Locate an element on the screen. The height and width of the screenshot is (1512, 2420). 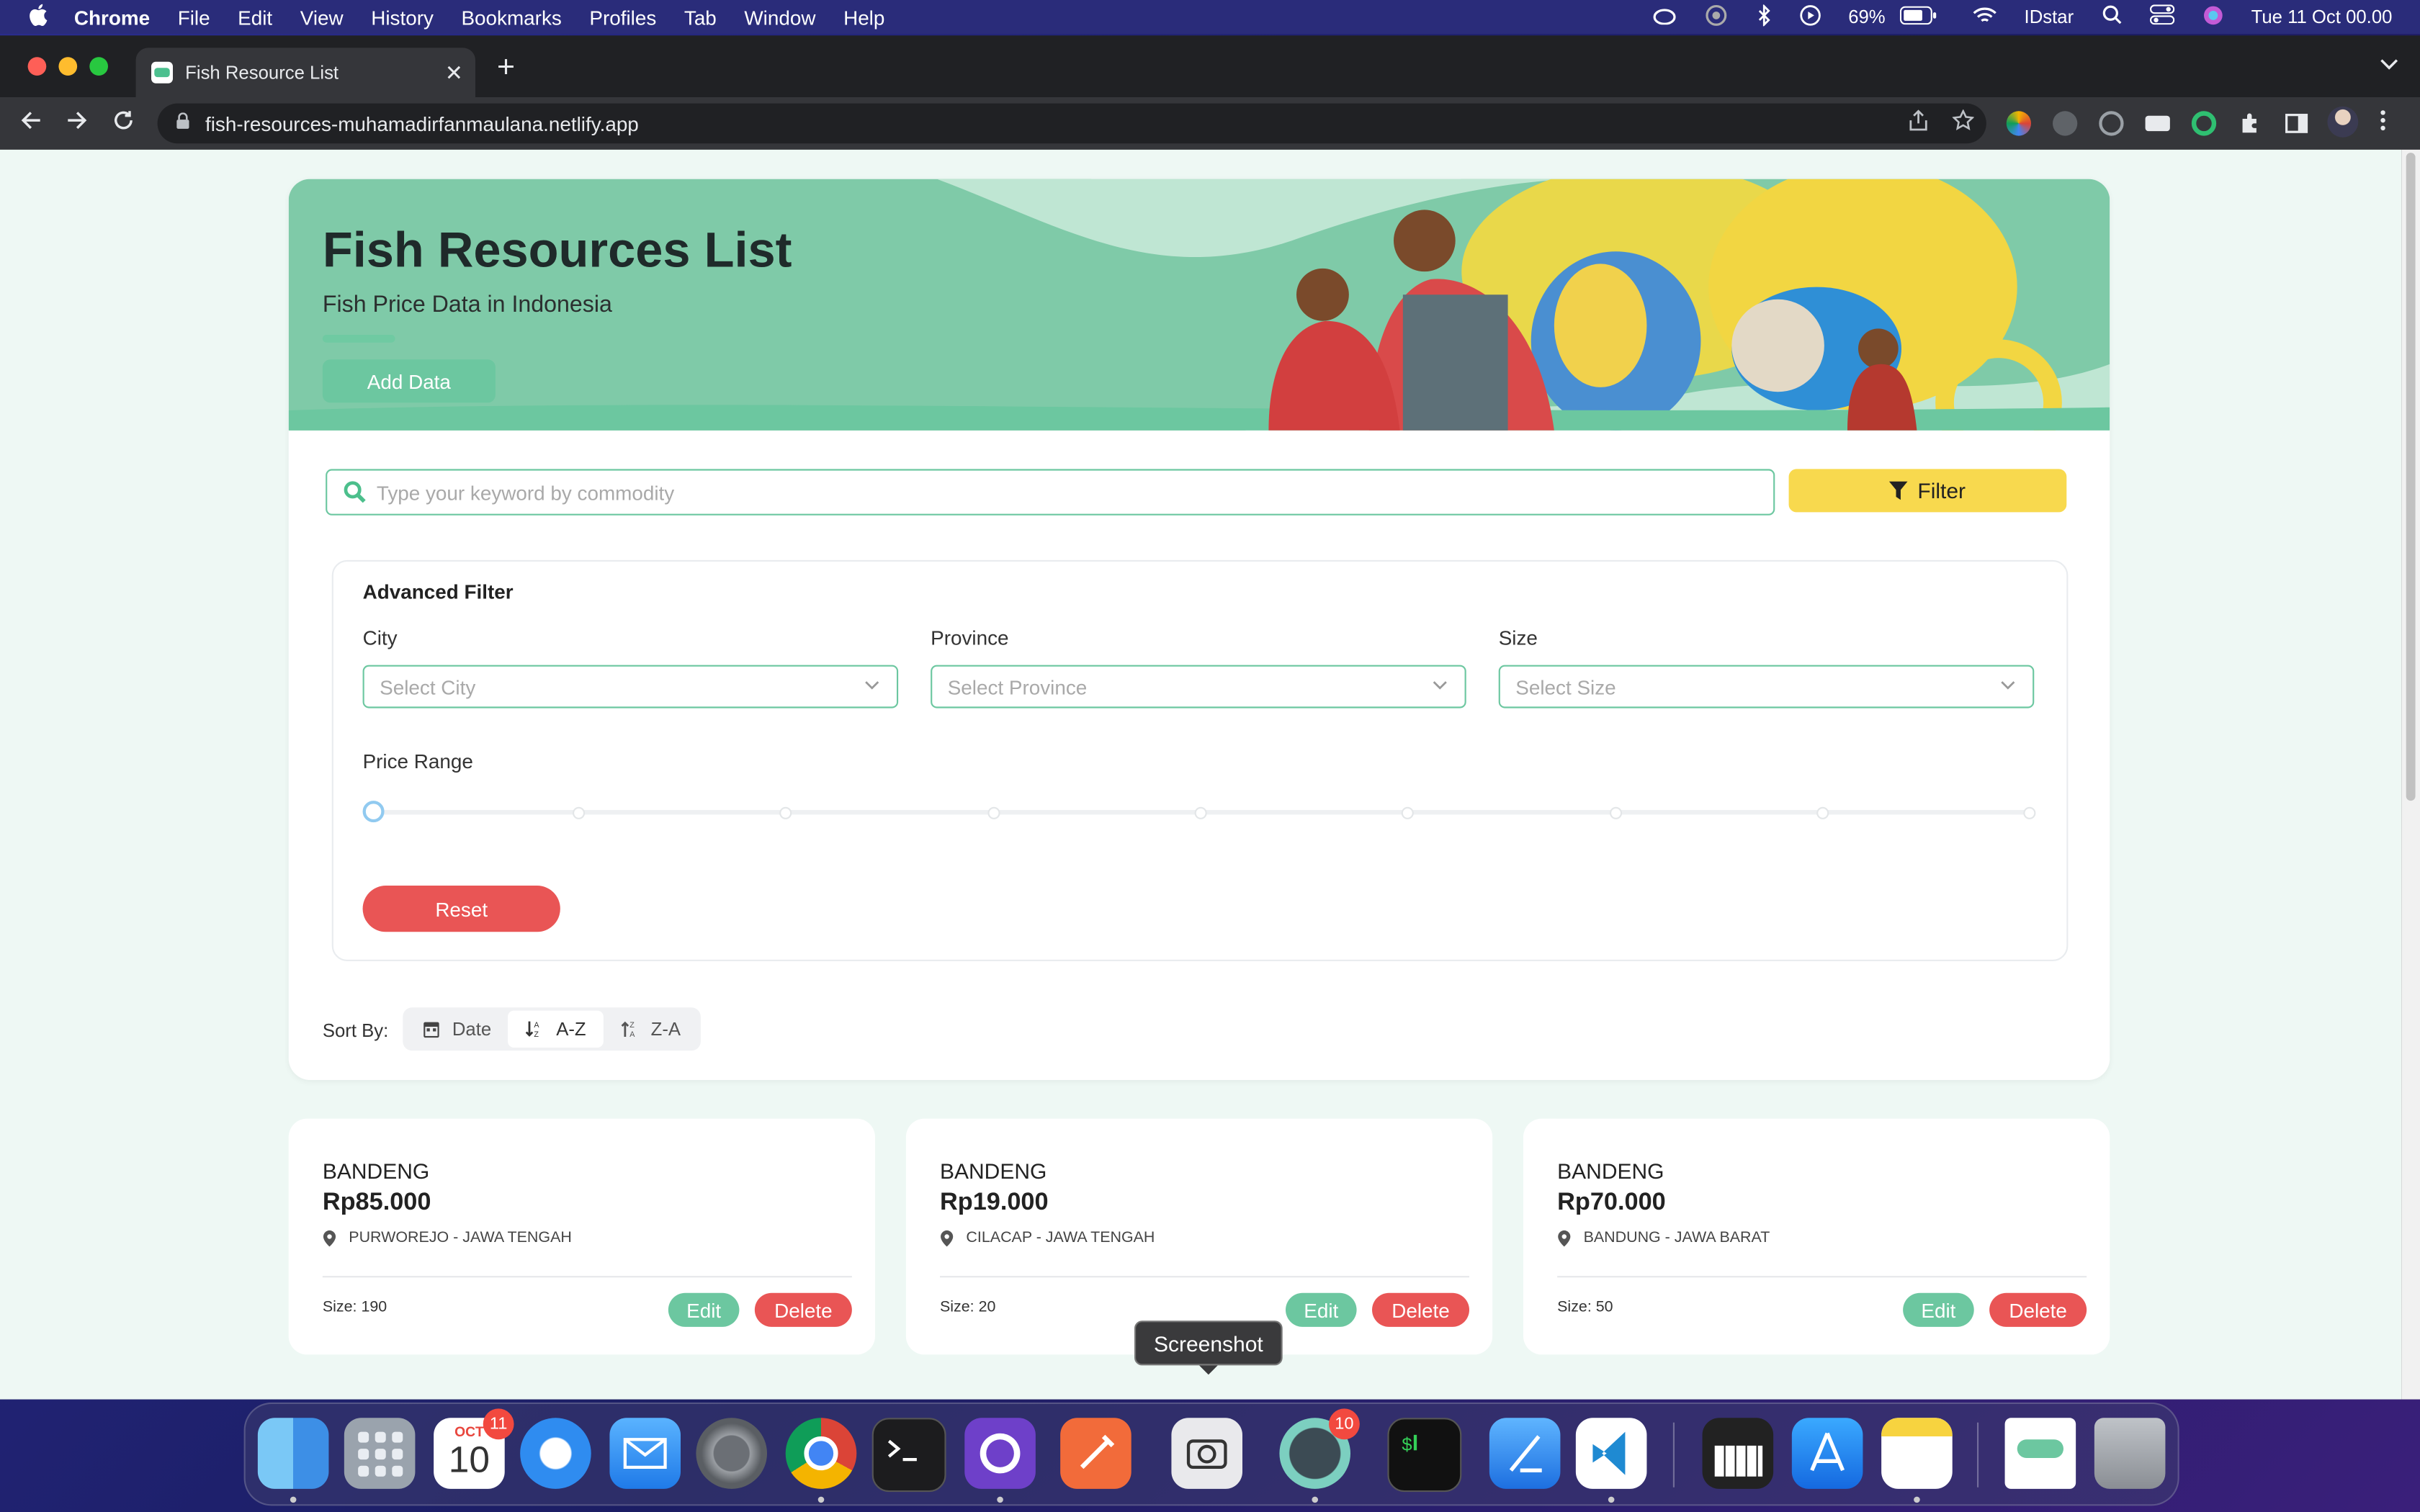
trash-icon is located at coordinates (2130, 1453).